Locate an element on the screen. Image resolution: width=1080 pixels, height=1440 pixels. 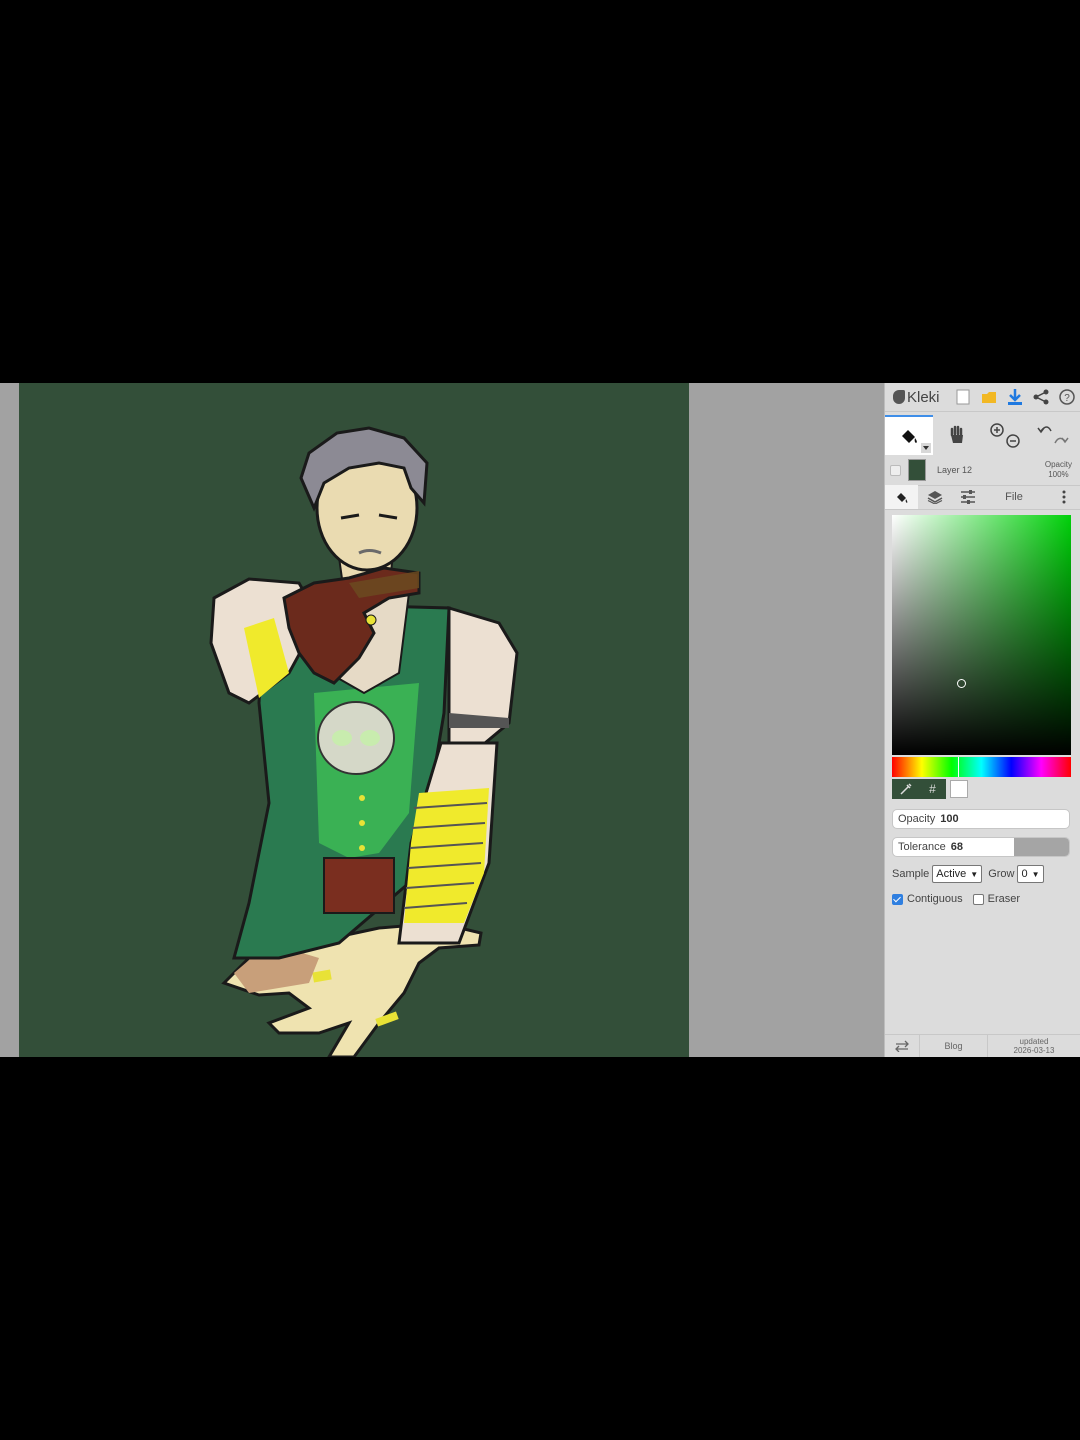
paint-bucket-tool is located at coordinates (909, 435).